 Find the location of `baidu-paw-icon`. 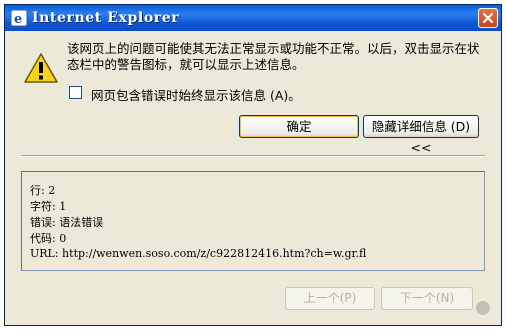

baidu-paw-icon is located at coordinates (483, 308).